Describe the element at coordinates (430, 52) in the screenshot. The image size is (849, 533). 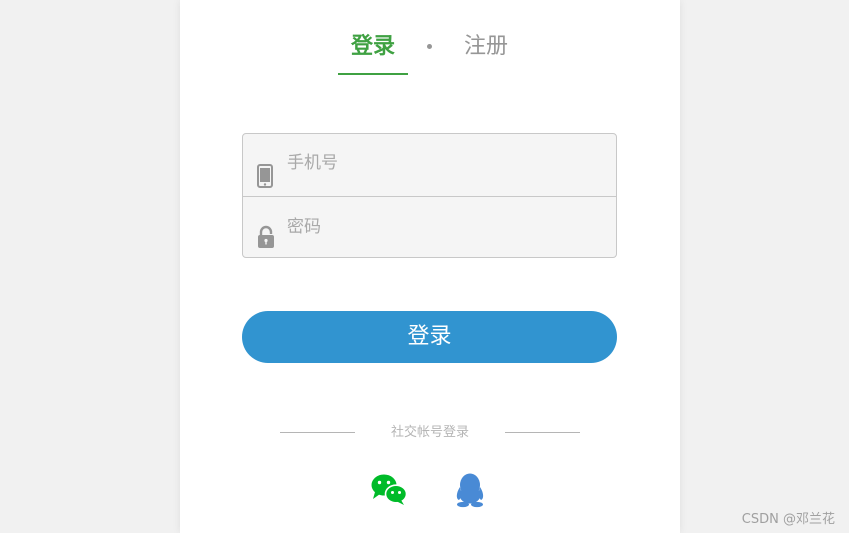
I see `auth-tabs: 登录 注册` at that location.